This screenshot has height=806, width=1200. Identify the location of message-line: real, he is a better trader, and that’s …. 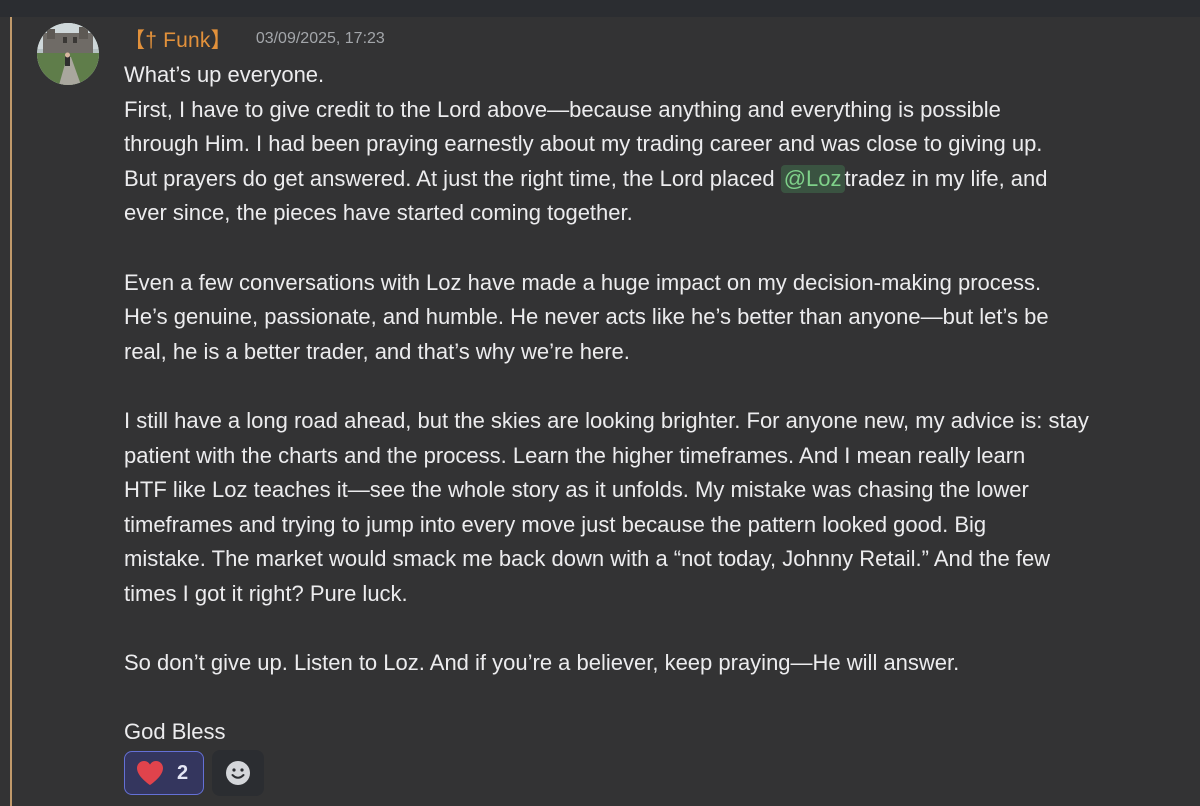
(377, 351).